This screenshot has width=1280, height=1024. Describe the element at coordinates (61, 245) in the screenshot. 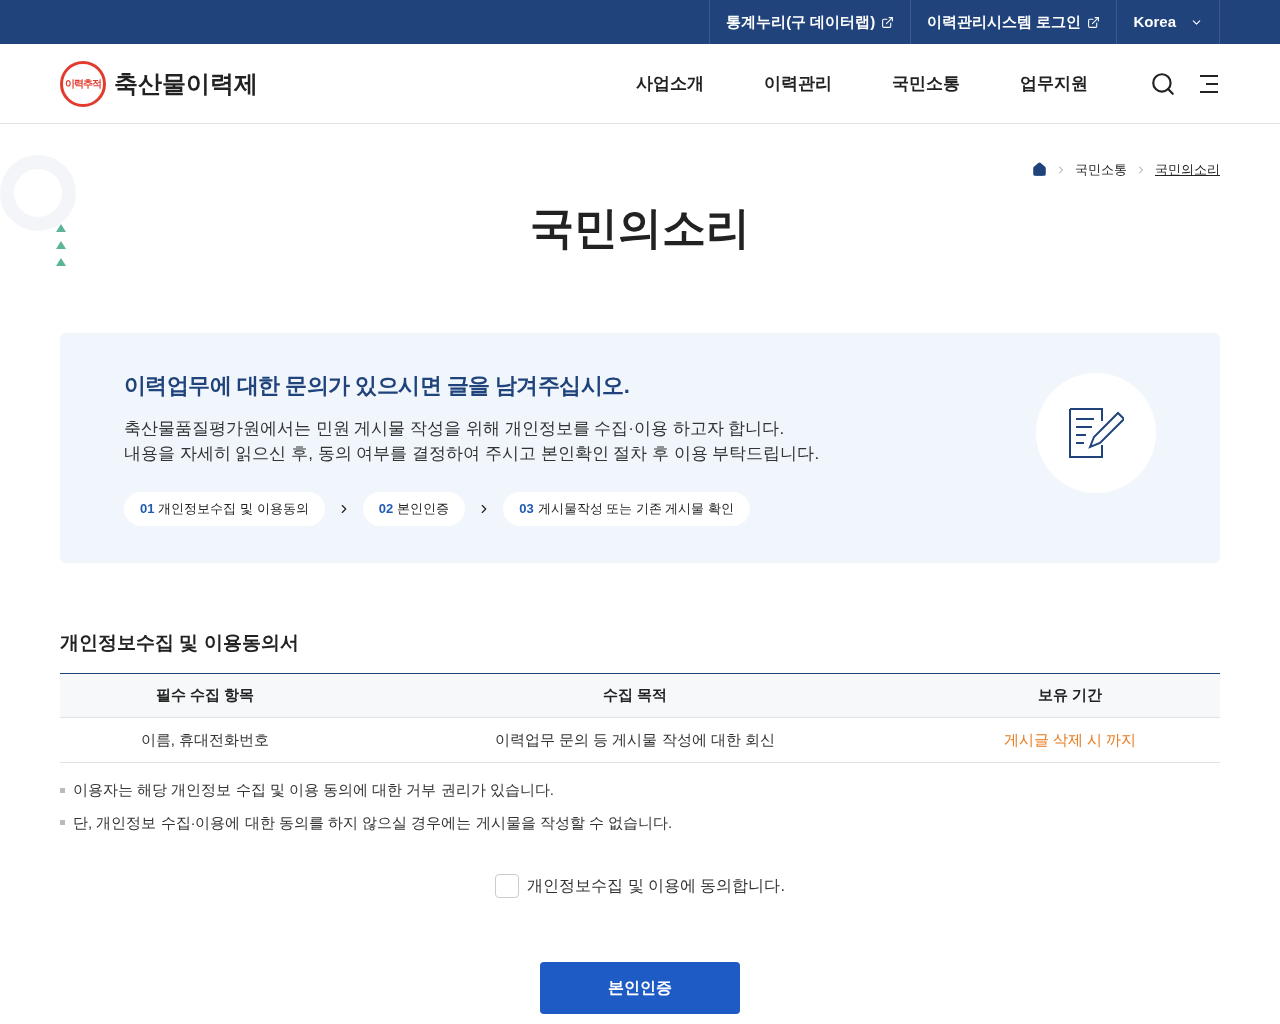

I see `triangle-marks-icon` at that location.